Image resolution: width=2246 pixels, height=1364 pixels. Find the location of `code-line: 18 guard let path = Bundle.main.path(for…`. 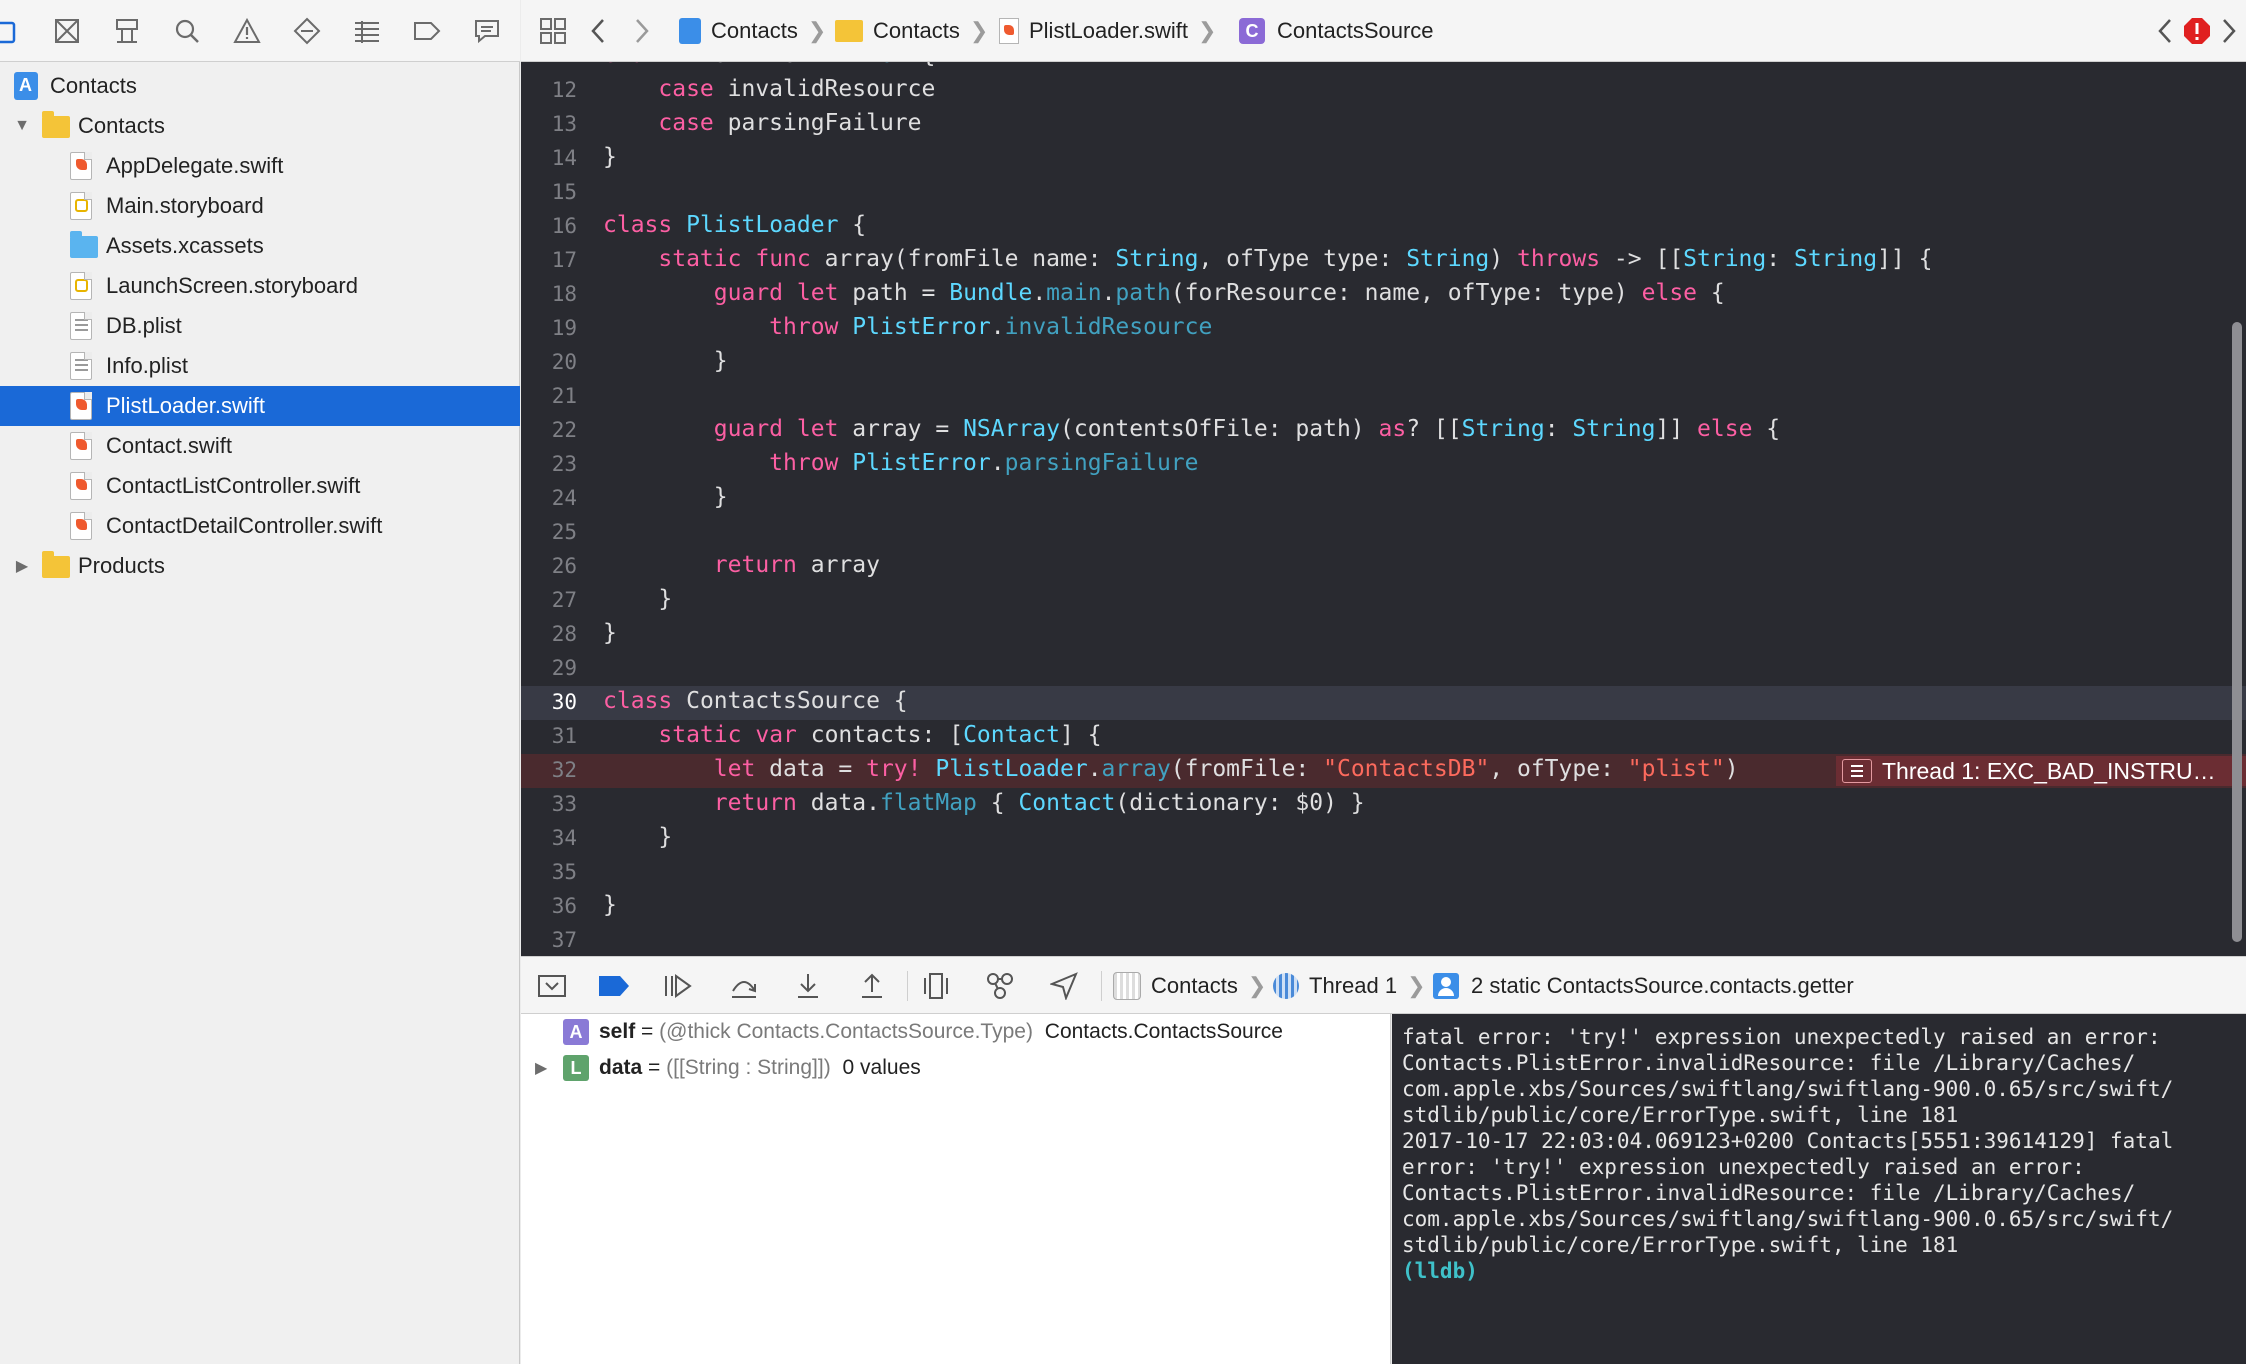

code-line: 18 guard let path = Bundle.main.path(for… is located at coordinates (1383, 295).